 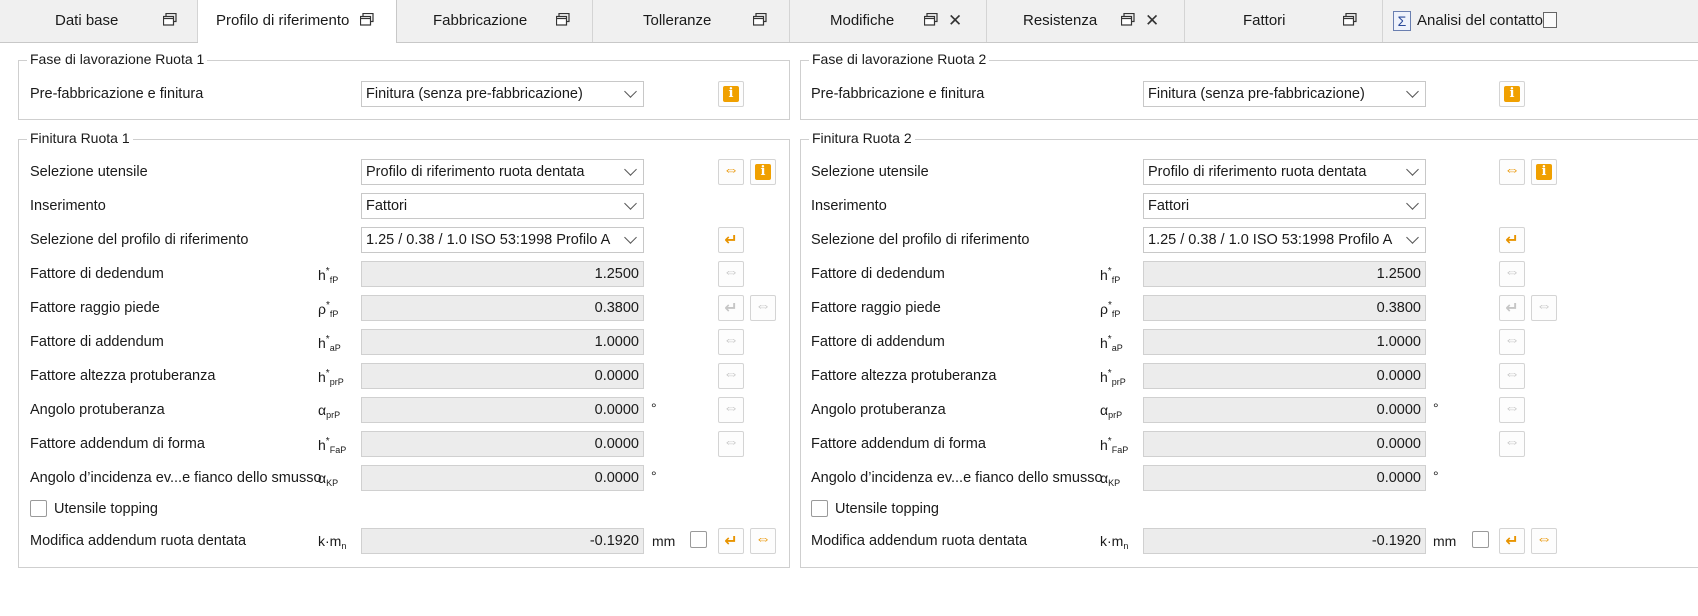 What do you see at coordinates (1111, 411) in the screenshot?
I see `angolo-protuberanza-symbol: αprP` at bounding box center [1111, 411].